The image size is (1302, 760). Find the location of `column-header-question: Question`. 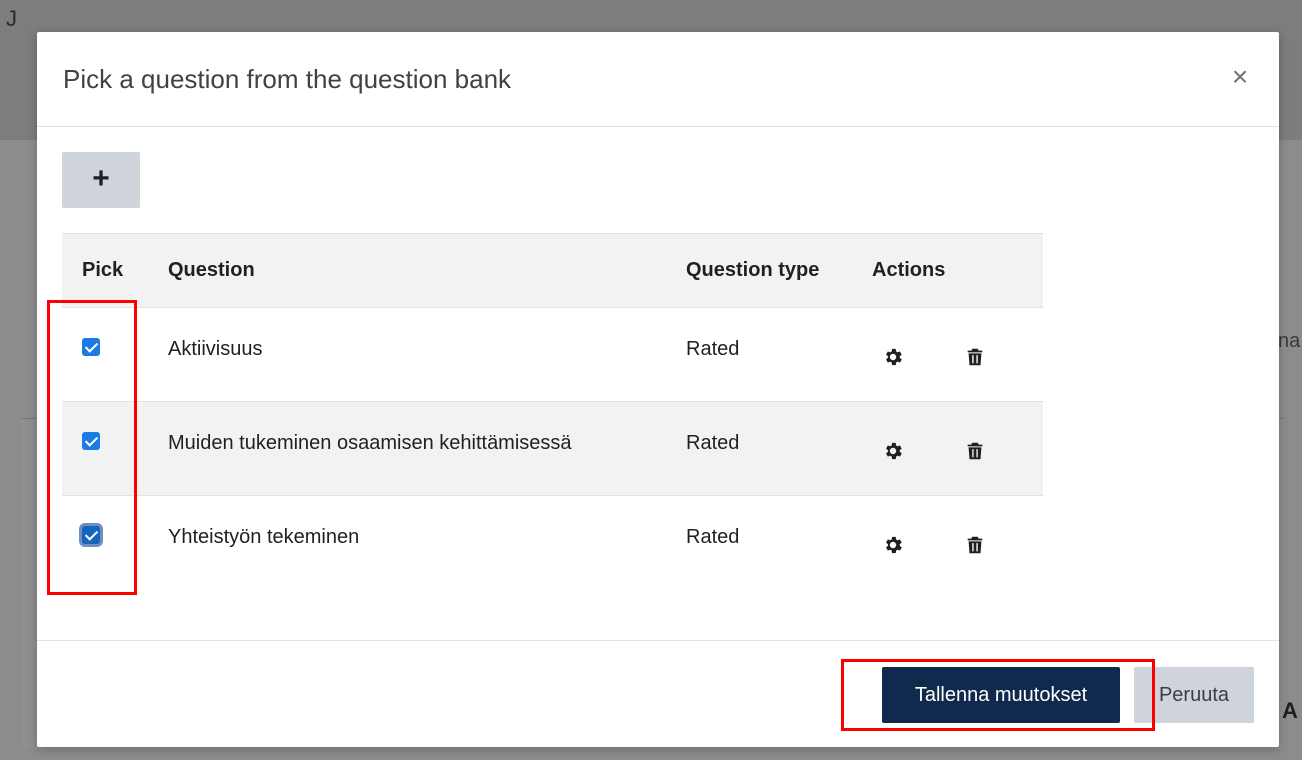

column-header-question: Question is located at coordinates (407, 270).